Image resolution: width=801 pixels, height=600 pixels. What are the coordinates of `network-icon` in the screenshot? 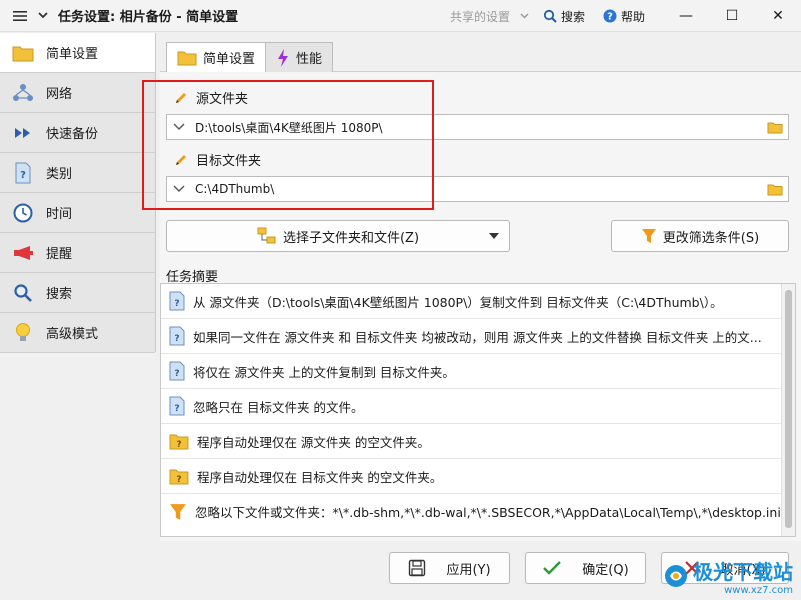 It's located at (23, 93).